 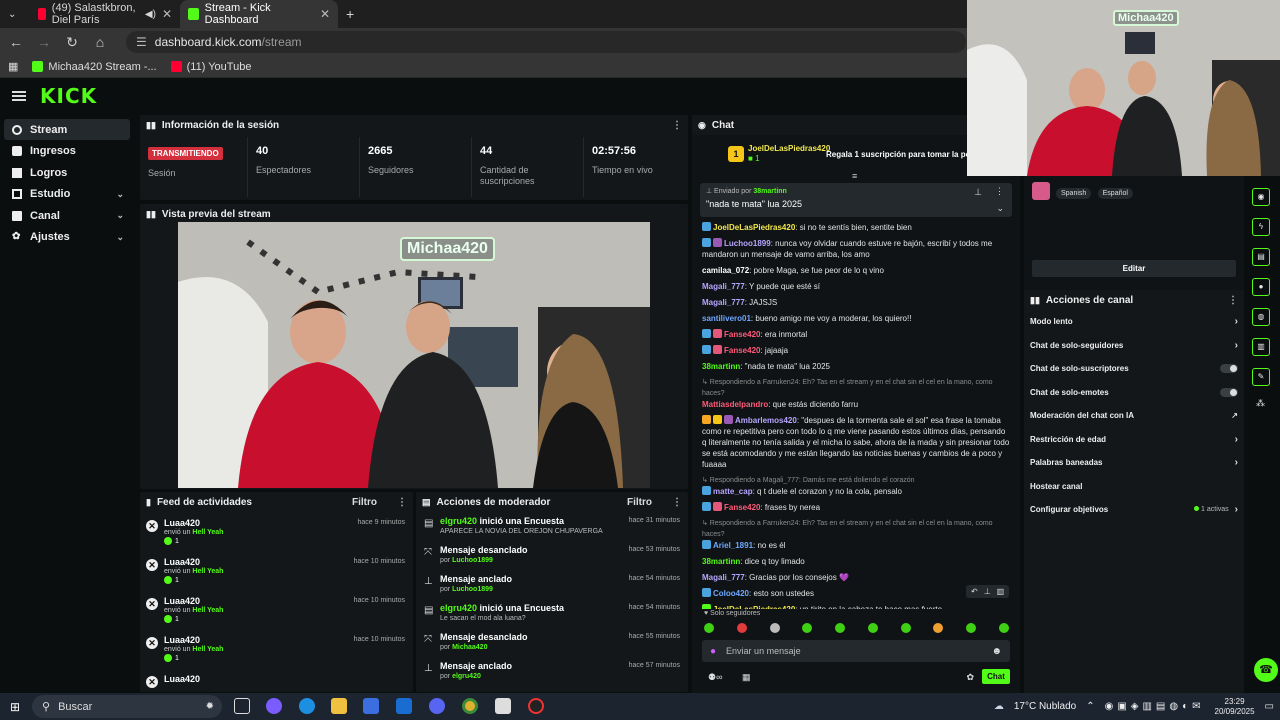 I want to click on stream-preview-video: Michaa420, so click(x=414, y=355).